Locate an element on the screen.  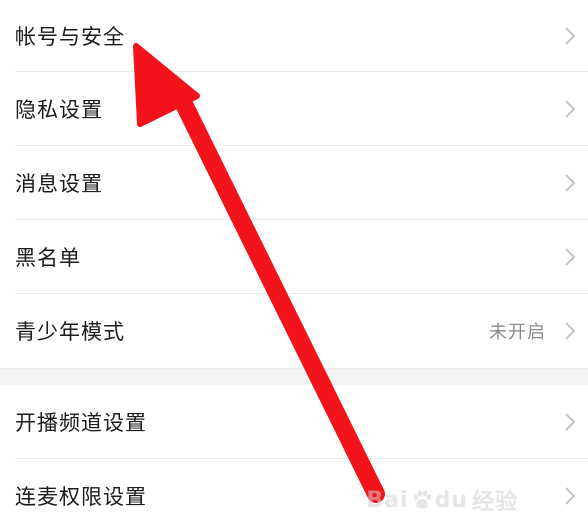
baidu-watermark: Bai du 经验 is located at coordinates (442, 500).